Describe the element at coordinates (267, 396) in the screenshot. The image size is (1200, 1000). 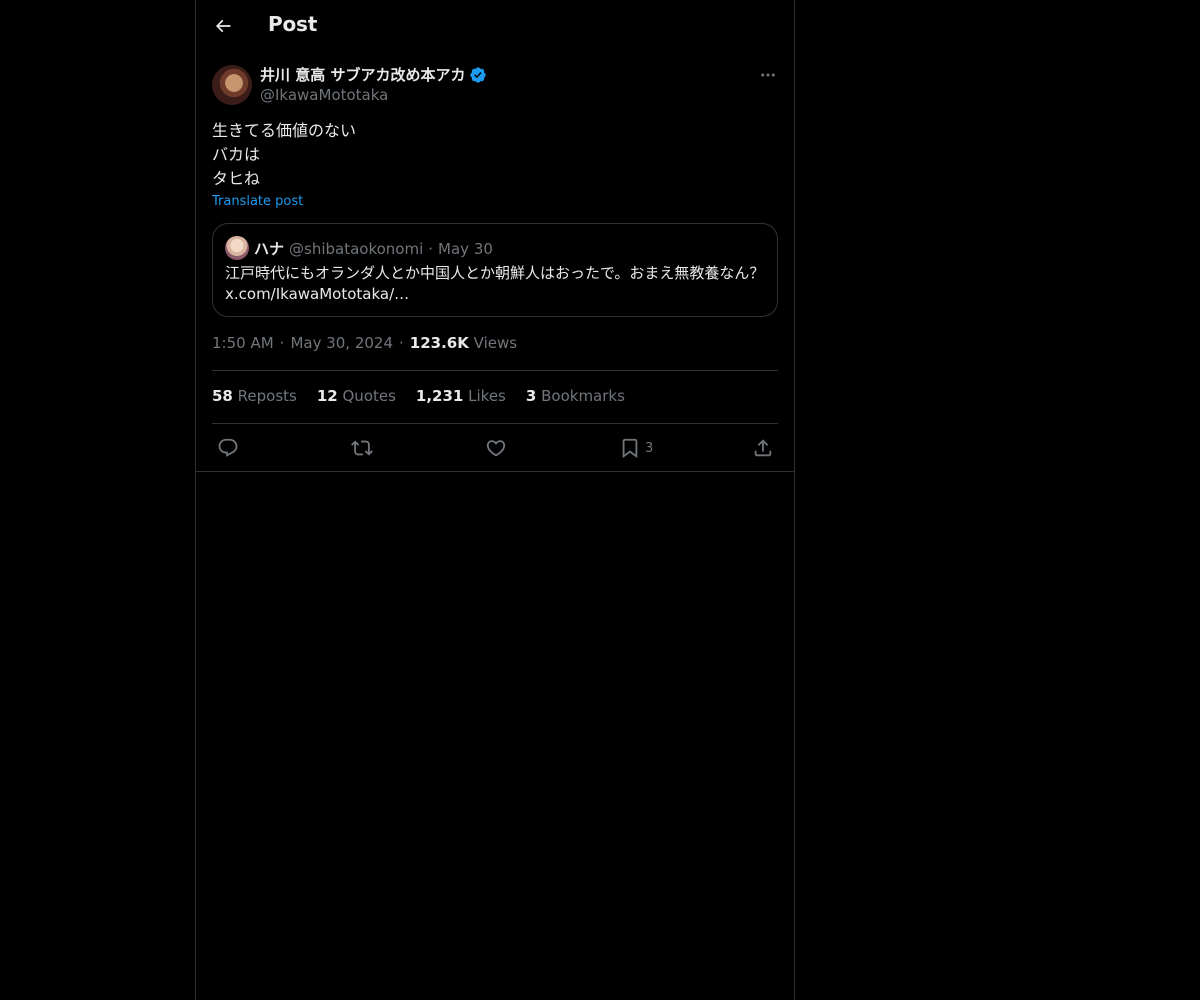
I see `reposts-label: Reposts` at that location.